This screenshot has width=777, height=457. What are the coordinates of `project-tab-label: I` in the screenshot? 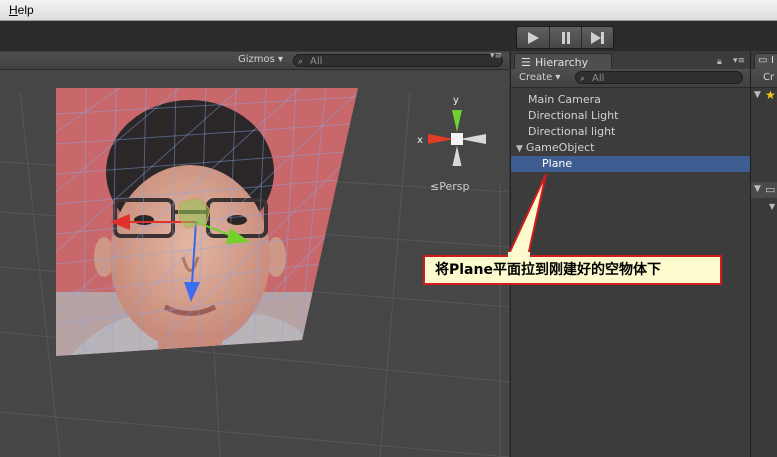 It's located at (772, 60).